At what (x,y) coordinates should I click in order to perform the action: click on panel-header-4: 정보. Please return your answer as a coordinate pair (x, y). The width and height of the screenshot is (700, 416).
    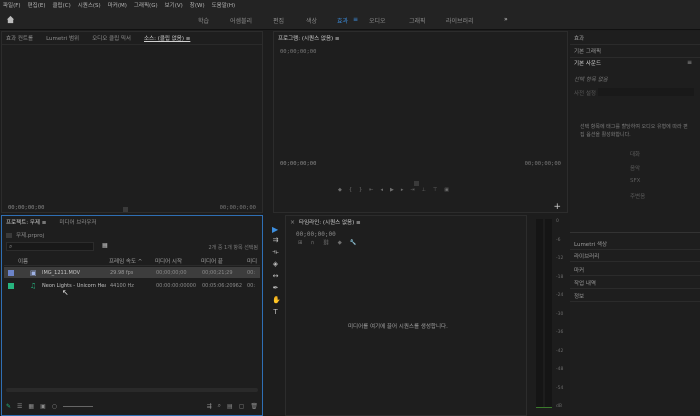
    Looking at the image, I should click on (579, 296).